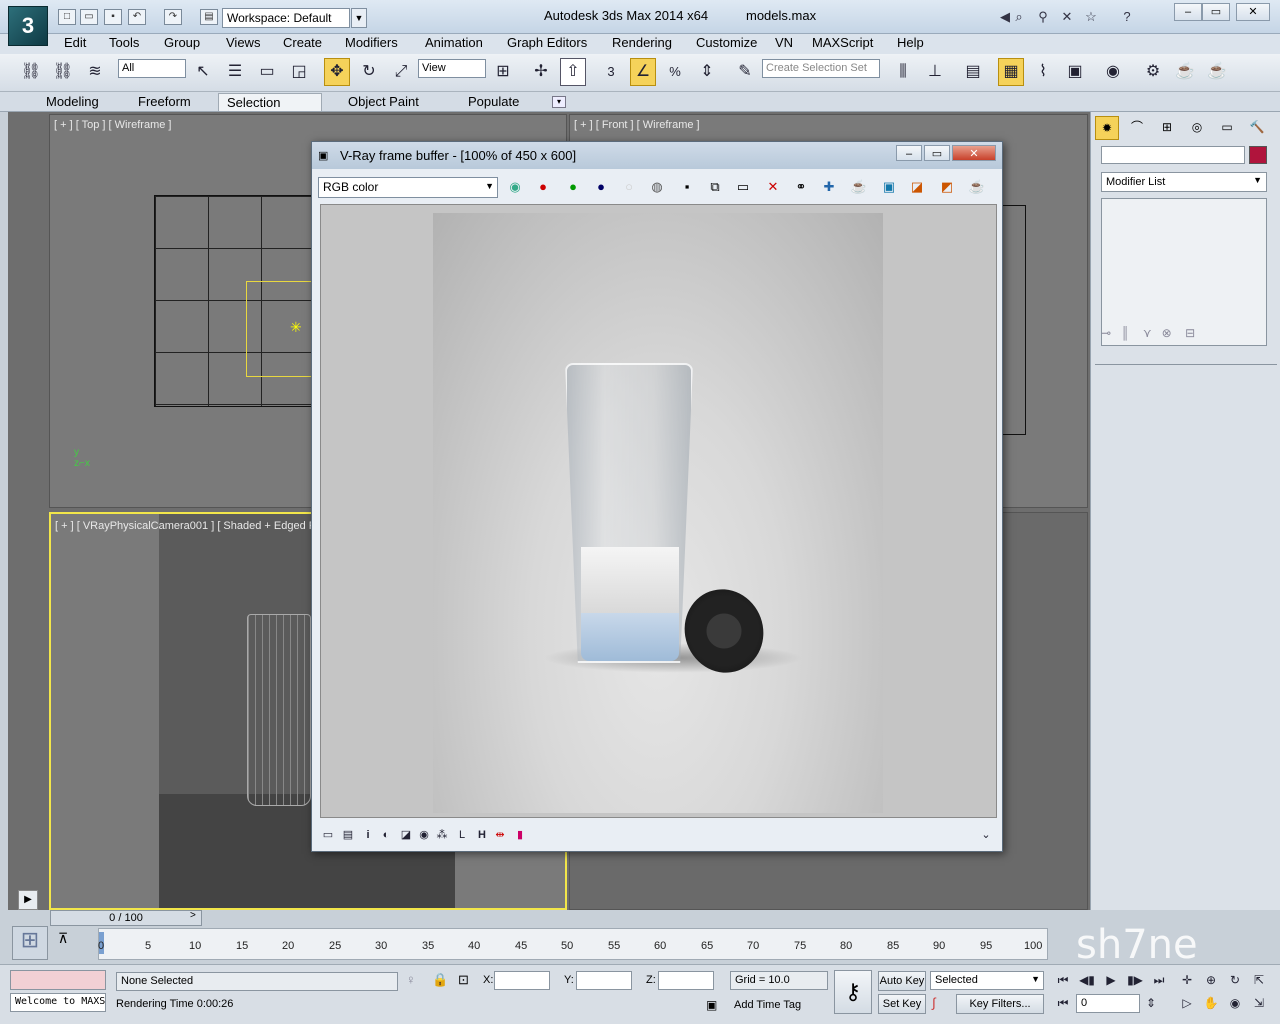 This screenshot has width=1280, height=1024. Describe the element at coordinates (1167, 128) in the screenshot. I see `hierarchy-tab-icon: ⊞` at that location.